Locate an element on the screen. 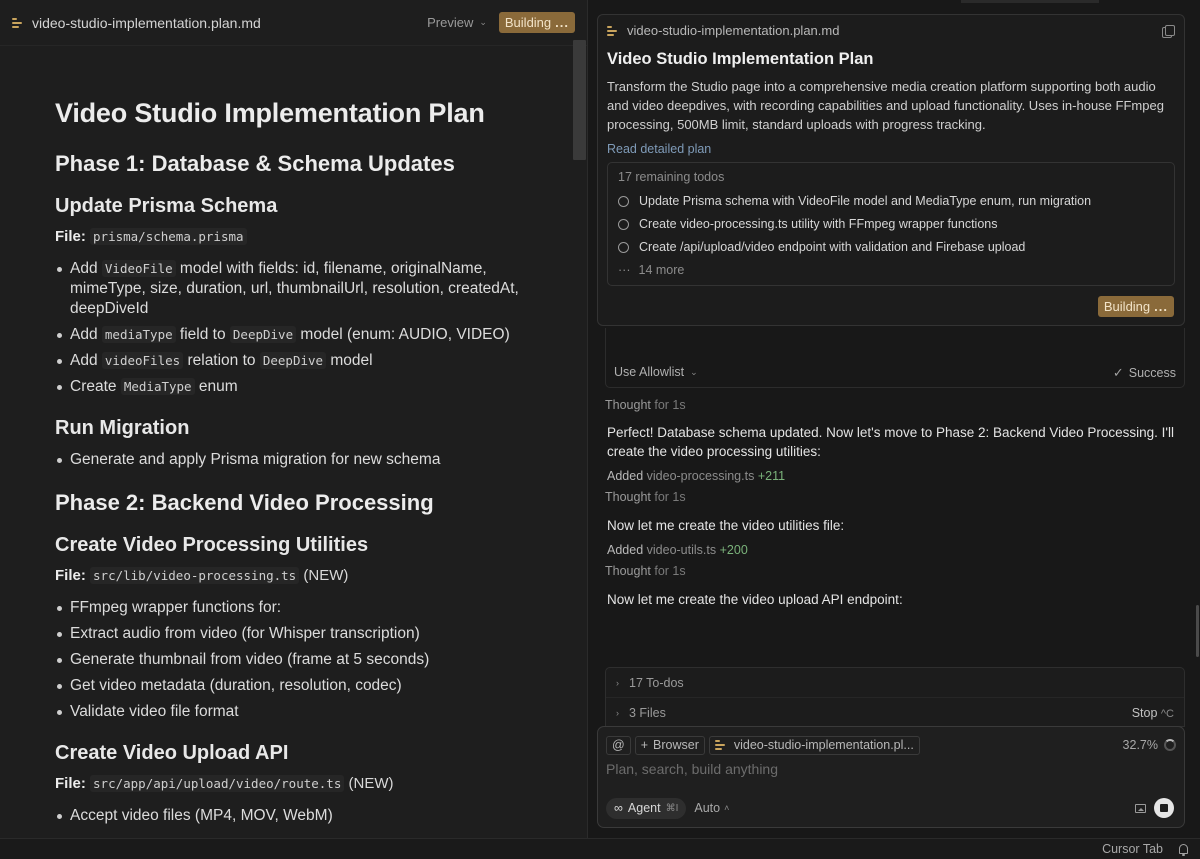 The height and width of the screenshot is (859, 1200). chevron-down-icon: ⌄ is located at coordinates (483, 22).